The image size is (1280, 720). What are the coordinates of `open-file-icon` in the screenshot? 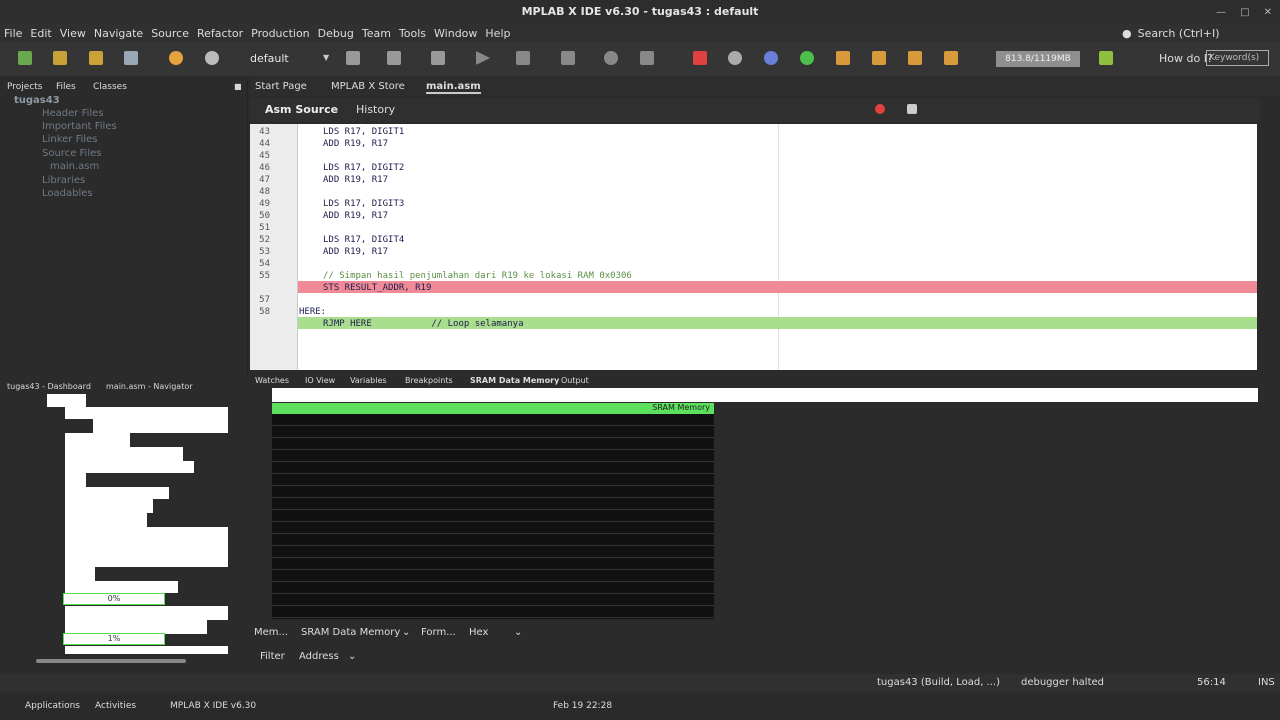 It's located at (96, 58).